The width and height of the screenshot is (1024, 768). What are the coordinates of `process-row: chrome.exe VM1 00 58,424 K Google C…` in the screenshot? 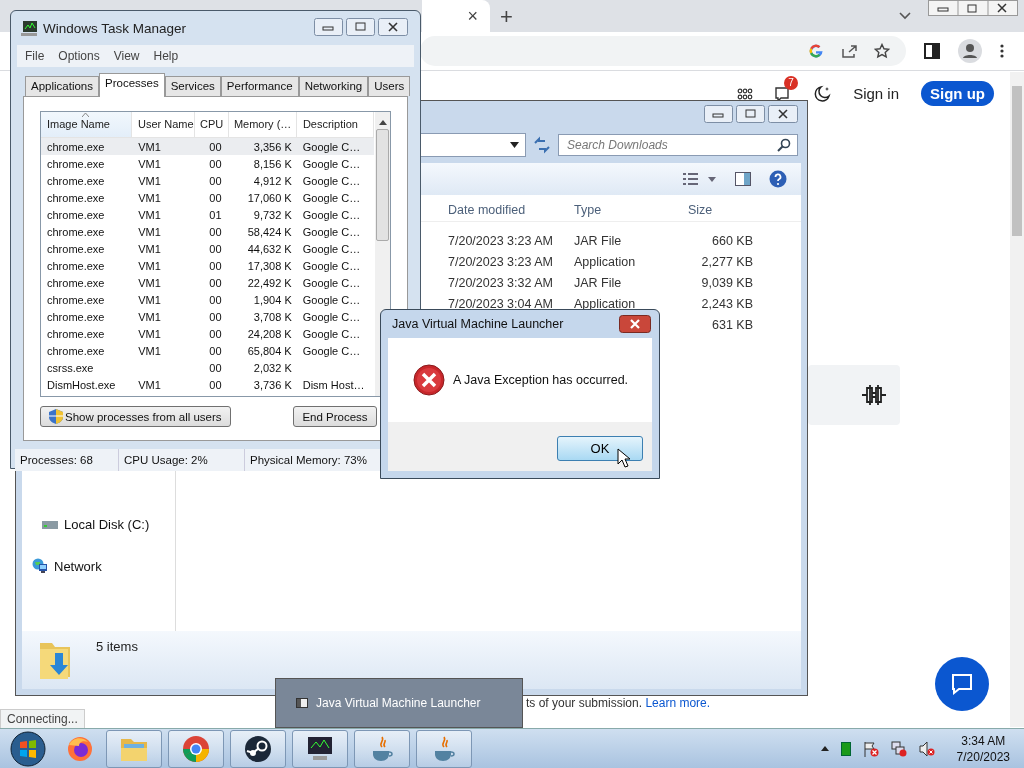 It's located at (207, 231).